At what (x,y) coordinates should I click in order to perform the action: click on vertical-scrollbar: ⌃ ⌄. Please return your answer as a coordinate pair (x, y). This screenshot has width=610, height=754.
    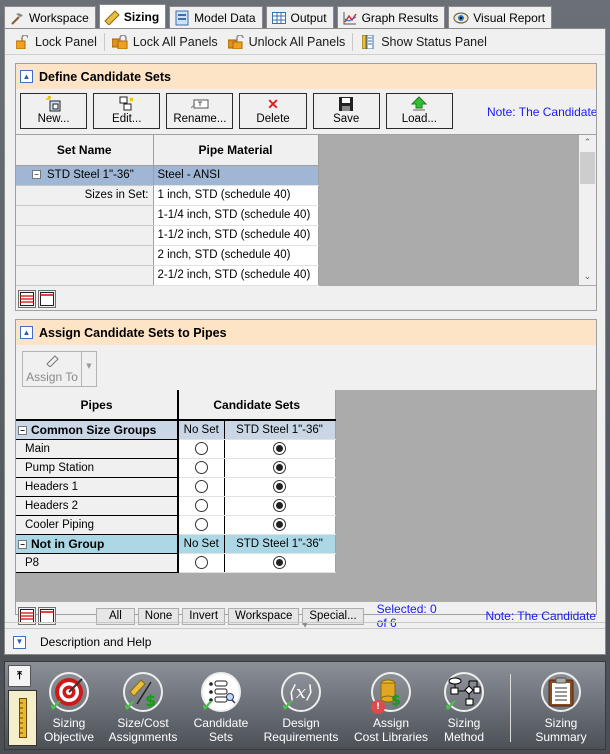
    Looking at the image, I should click on (587, 210).